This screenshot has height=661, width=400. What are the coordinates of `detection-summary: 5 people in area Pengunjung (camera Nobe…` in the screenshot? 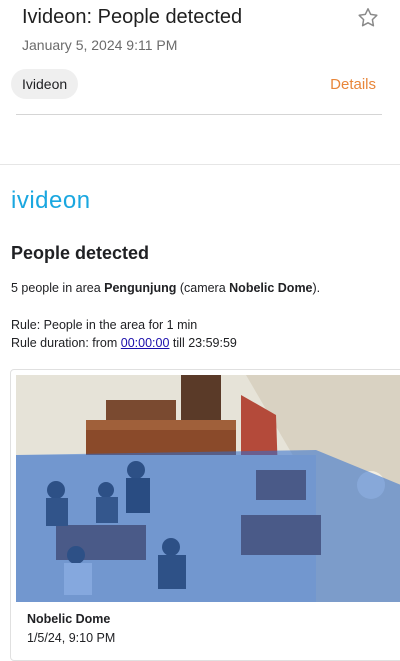 It's located at (166, 288).